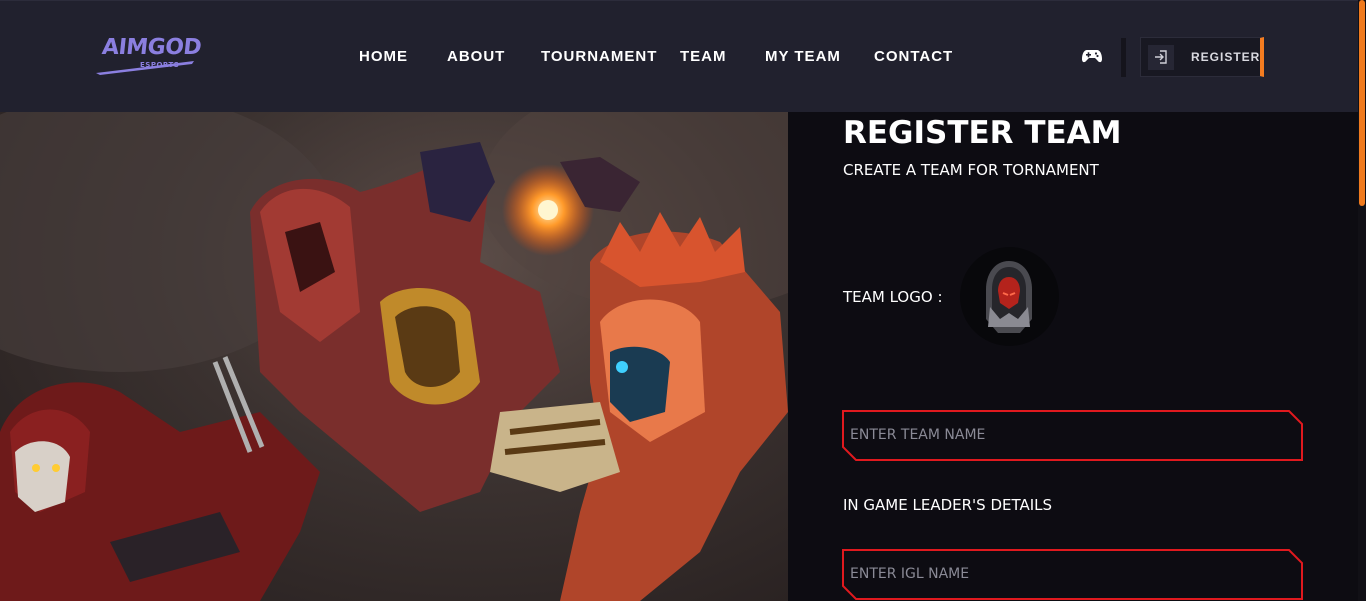 Image resolution: width=1366 pixels, height=601 pixels. I want to click on login-icon, so click(1161, 57).